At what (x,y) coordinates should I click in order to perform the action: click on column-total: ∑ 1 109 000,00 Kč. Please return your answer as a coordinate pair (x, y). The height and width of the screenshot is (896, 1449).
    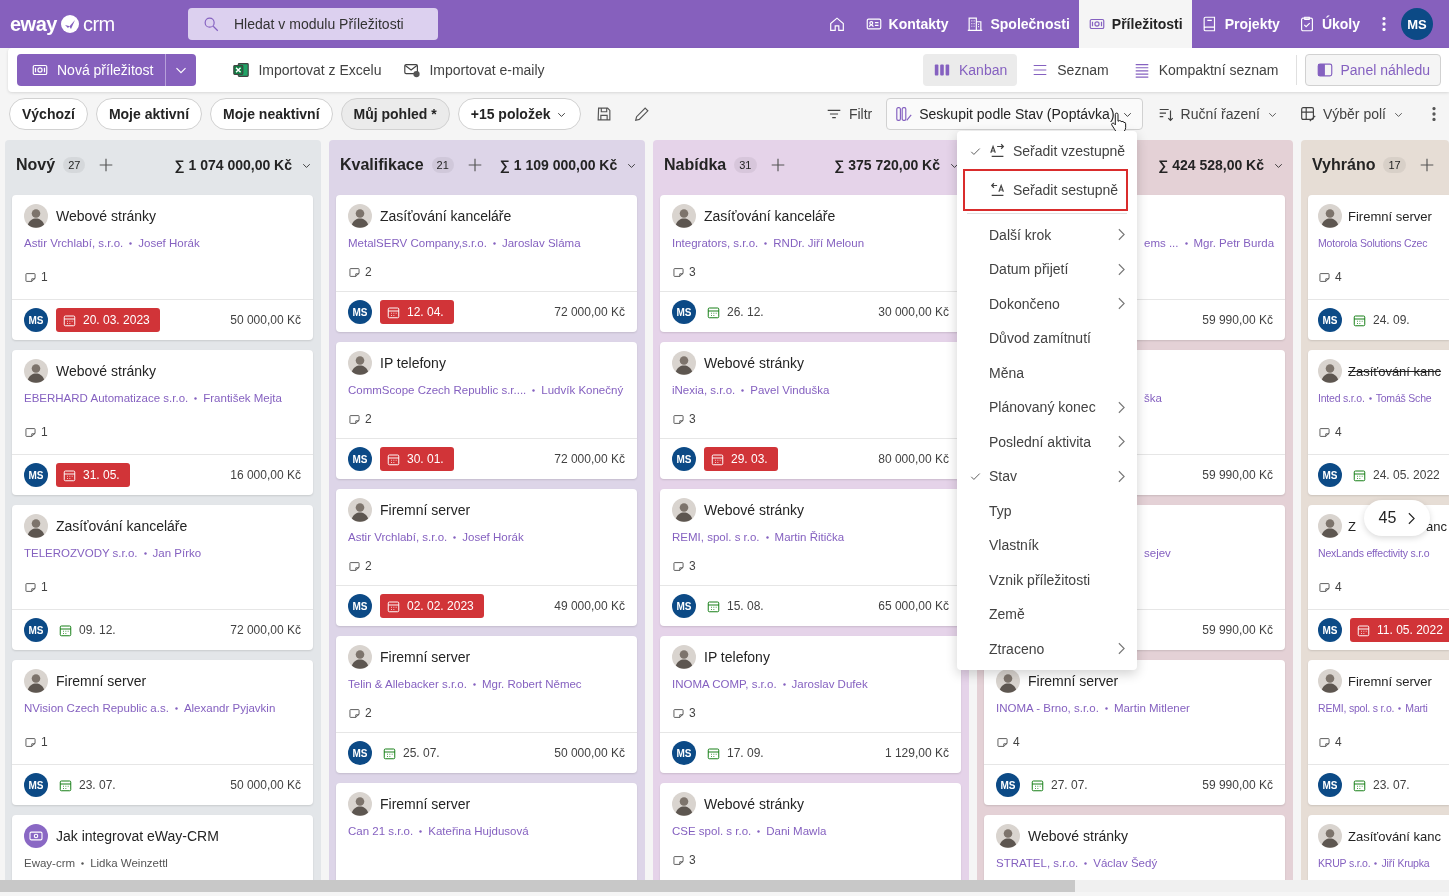
    Looking at the image, I should click on (558, 165).